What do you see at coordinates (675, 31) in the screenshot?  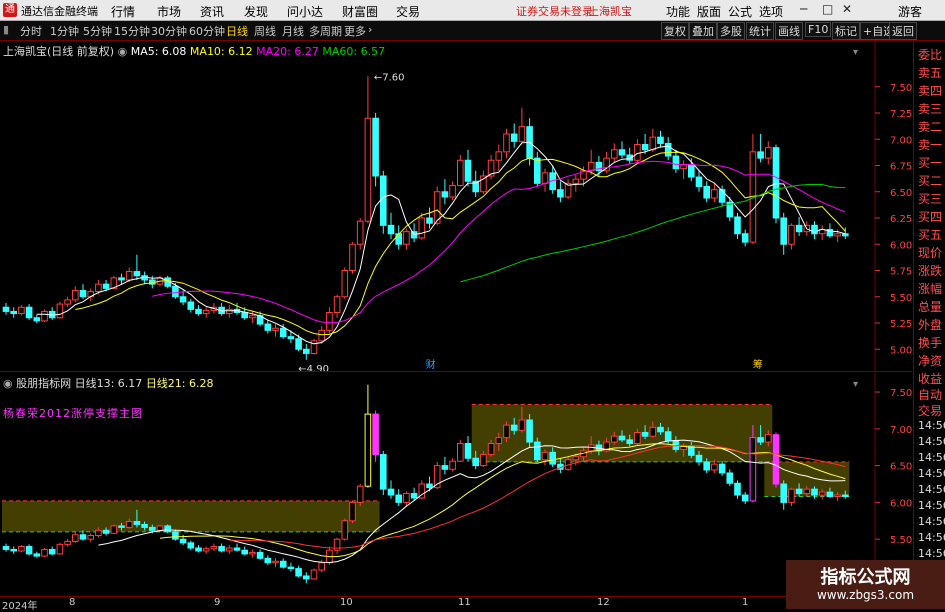 I see `tool-fuquan: 复权` at bounding box center [675, 31].